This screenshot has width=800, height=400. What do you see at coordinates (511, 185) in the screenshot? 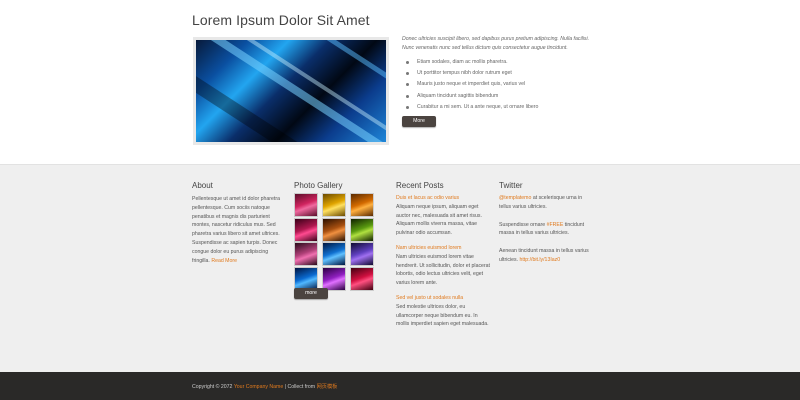
I see `twitter-title: Twitter` at bounding box center [511, 185].